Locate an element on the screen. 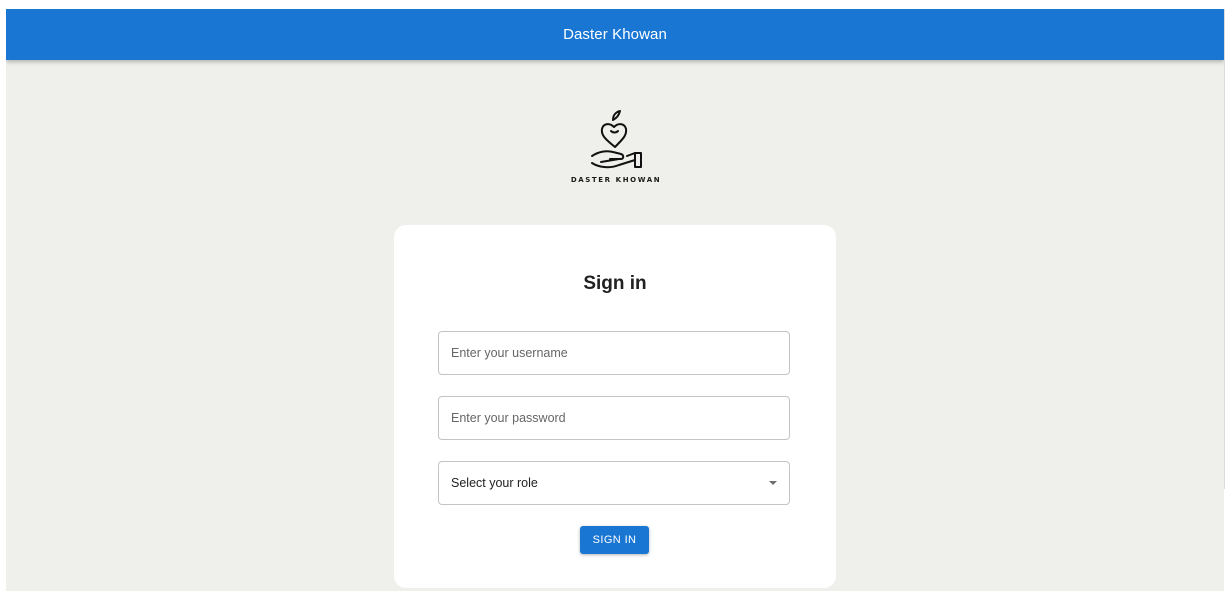  app-title: Daster Khowan is located at coordinates (615, 34).